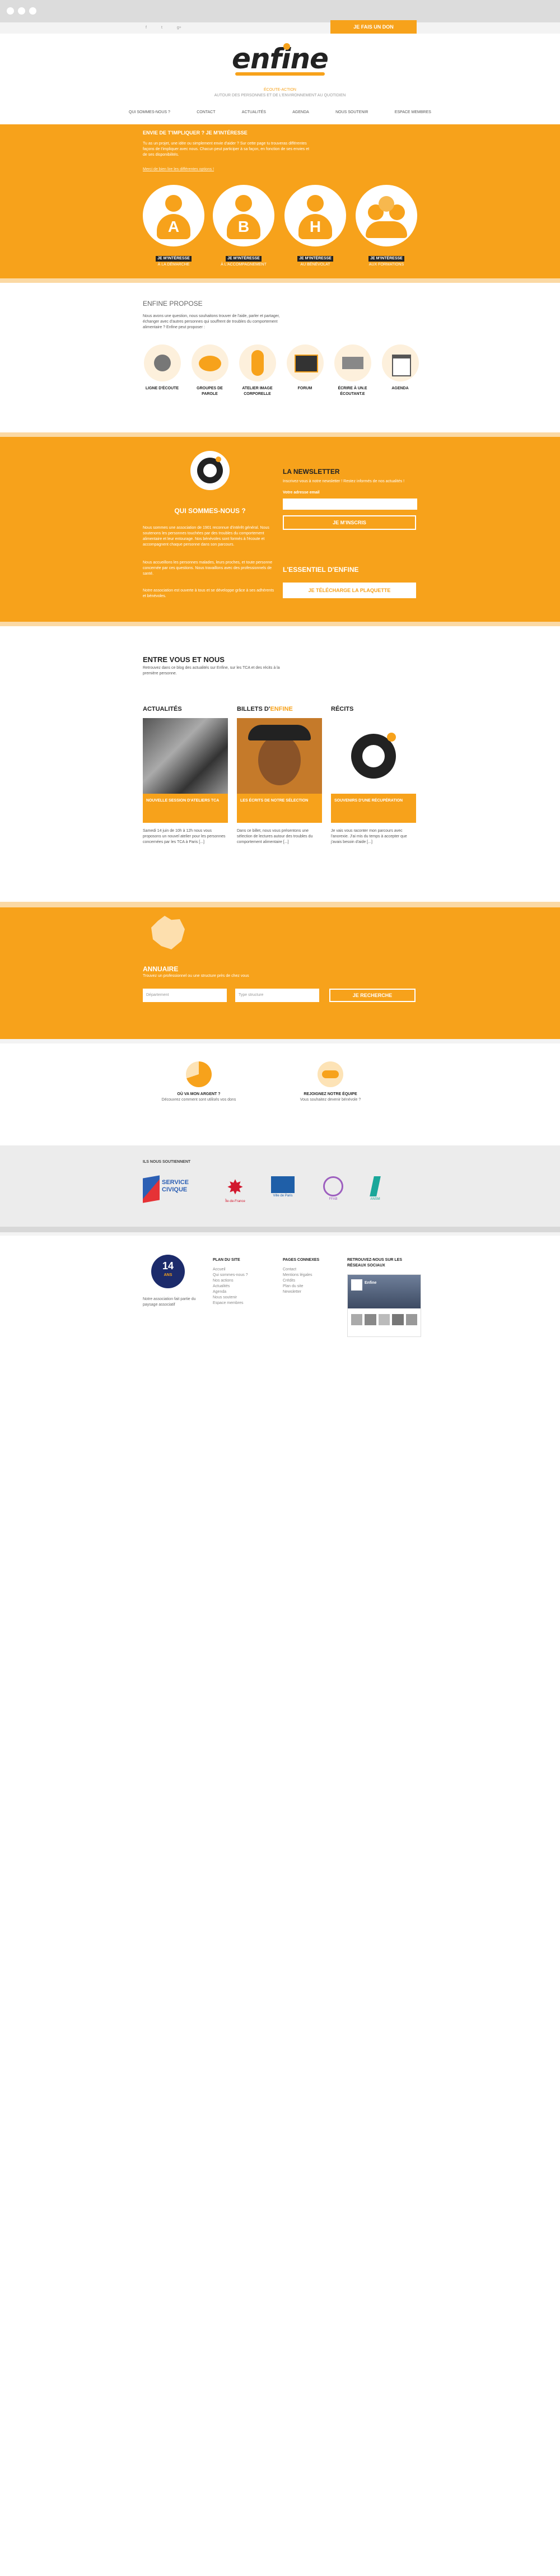 The height and width of the screenshot is (2576, 560). What do you see at coordinates (280, 1234) in the screenshot?
I see `footer-top-band` at bounding box center [280, 1234].